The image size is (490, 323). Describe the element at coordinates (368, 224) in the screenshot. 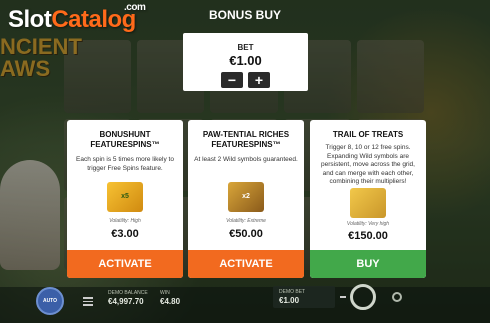

I see `card-volatility: Volatility: Very high` at that location.